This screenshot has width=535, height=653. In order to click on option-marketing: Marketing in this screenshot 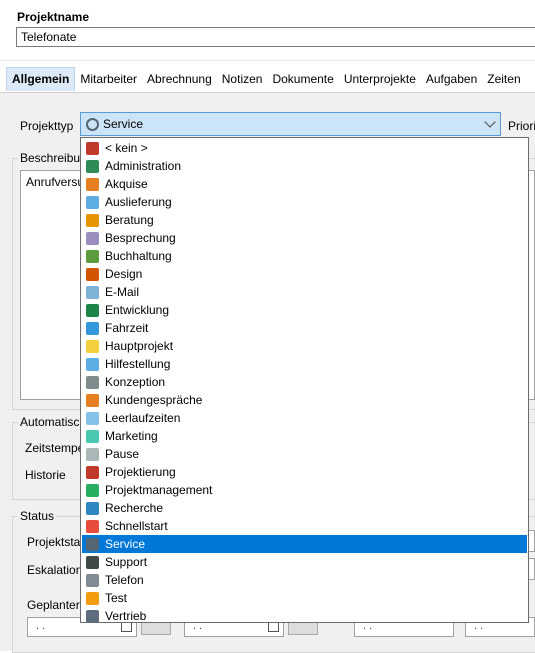, I will do `click(304, 436)`.